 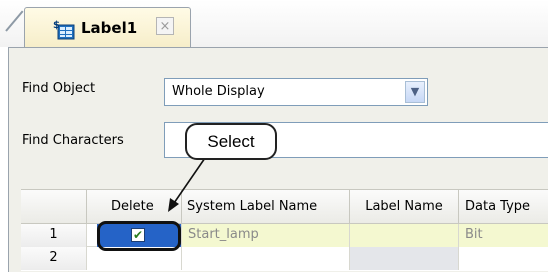 I want to click on close-icon: ×, so click(x=165, y=26).